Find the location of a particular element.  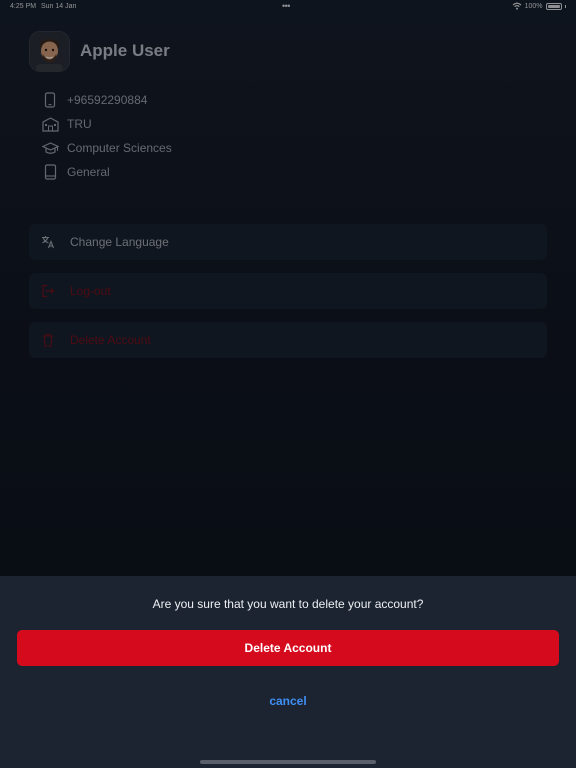

home-indicator is located at coordinates (288, 762).